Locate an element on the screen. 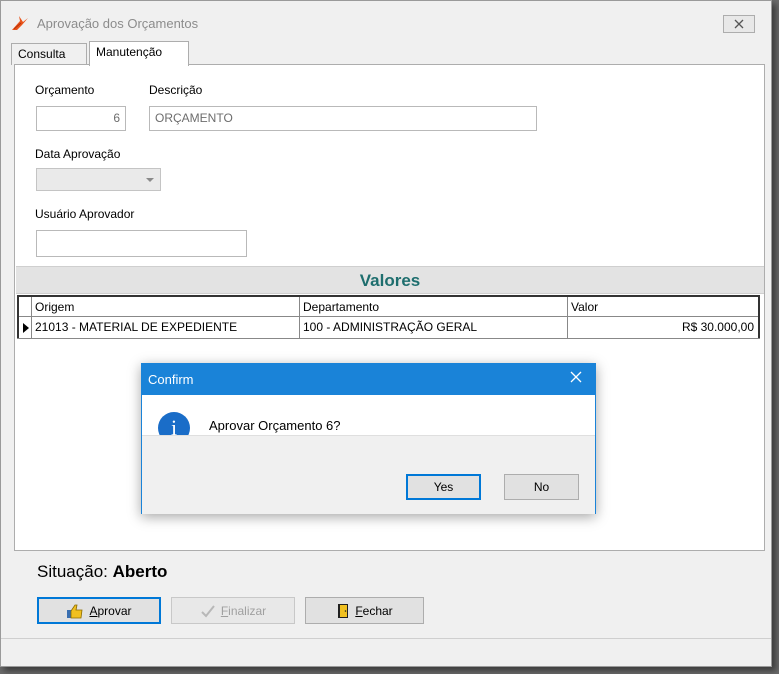 The image size is (779, 674). column-header-valor: Valor is located at coordinates (663, 307).